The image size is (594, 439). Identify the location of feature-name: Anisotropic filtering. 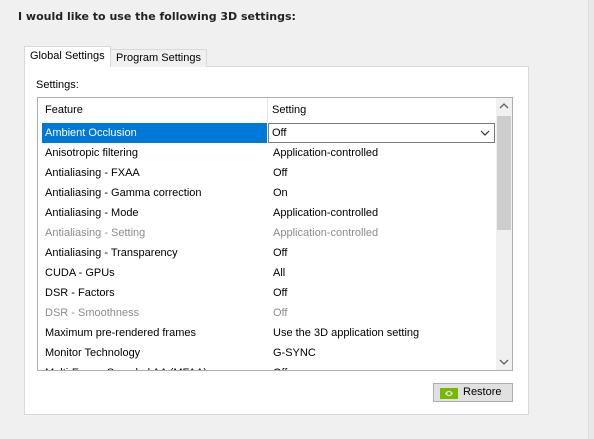
(91, 153).